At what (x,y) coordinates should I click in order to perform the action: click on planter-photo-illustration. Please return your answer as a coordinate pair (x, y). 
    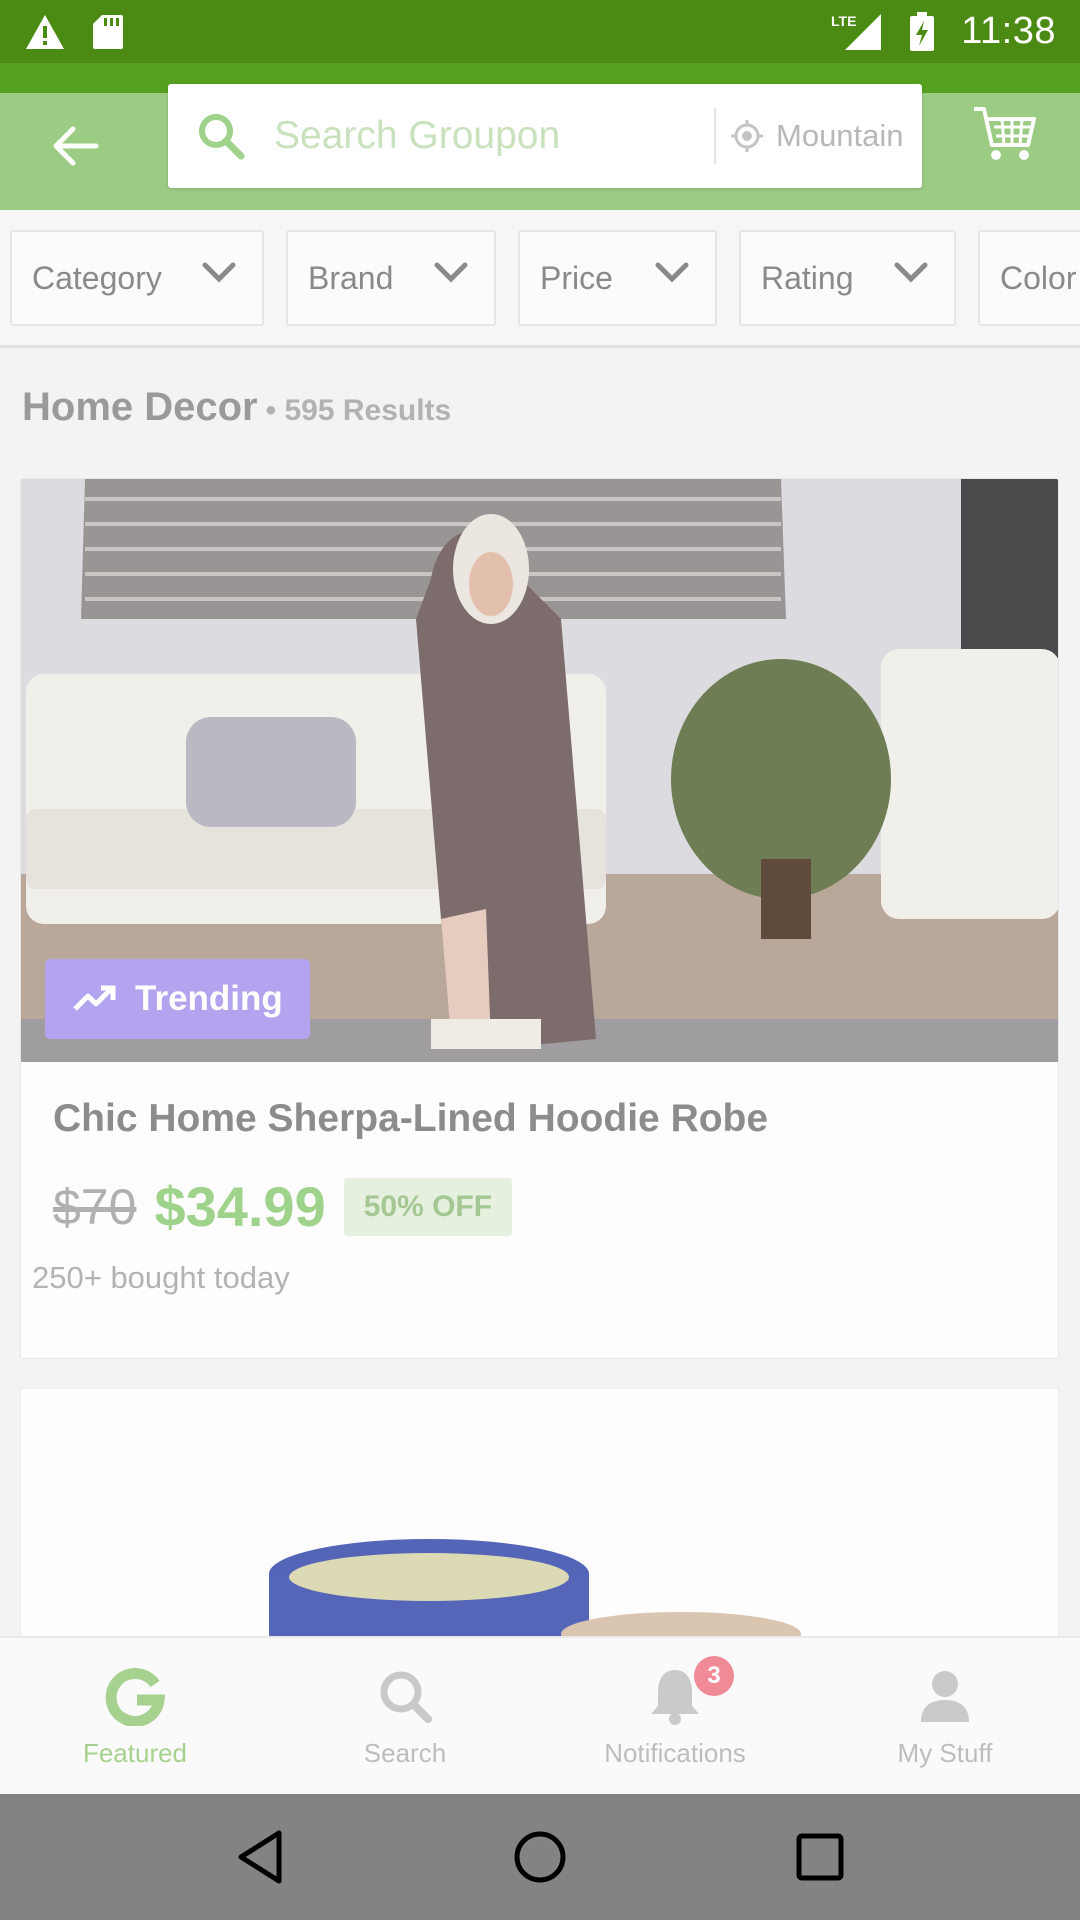
    Looking at the image, I should click on (539, 1513).